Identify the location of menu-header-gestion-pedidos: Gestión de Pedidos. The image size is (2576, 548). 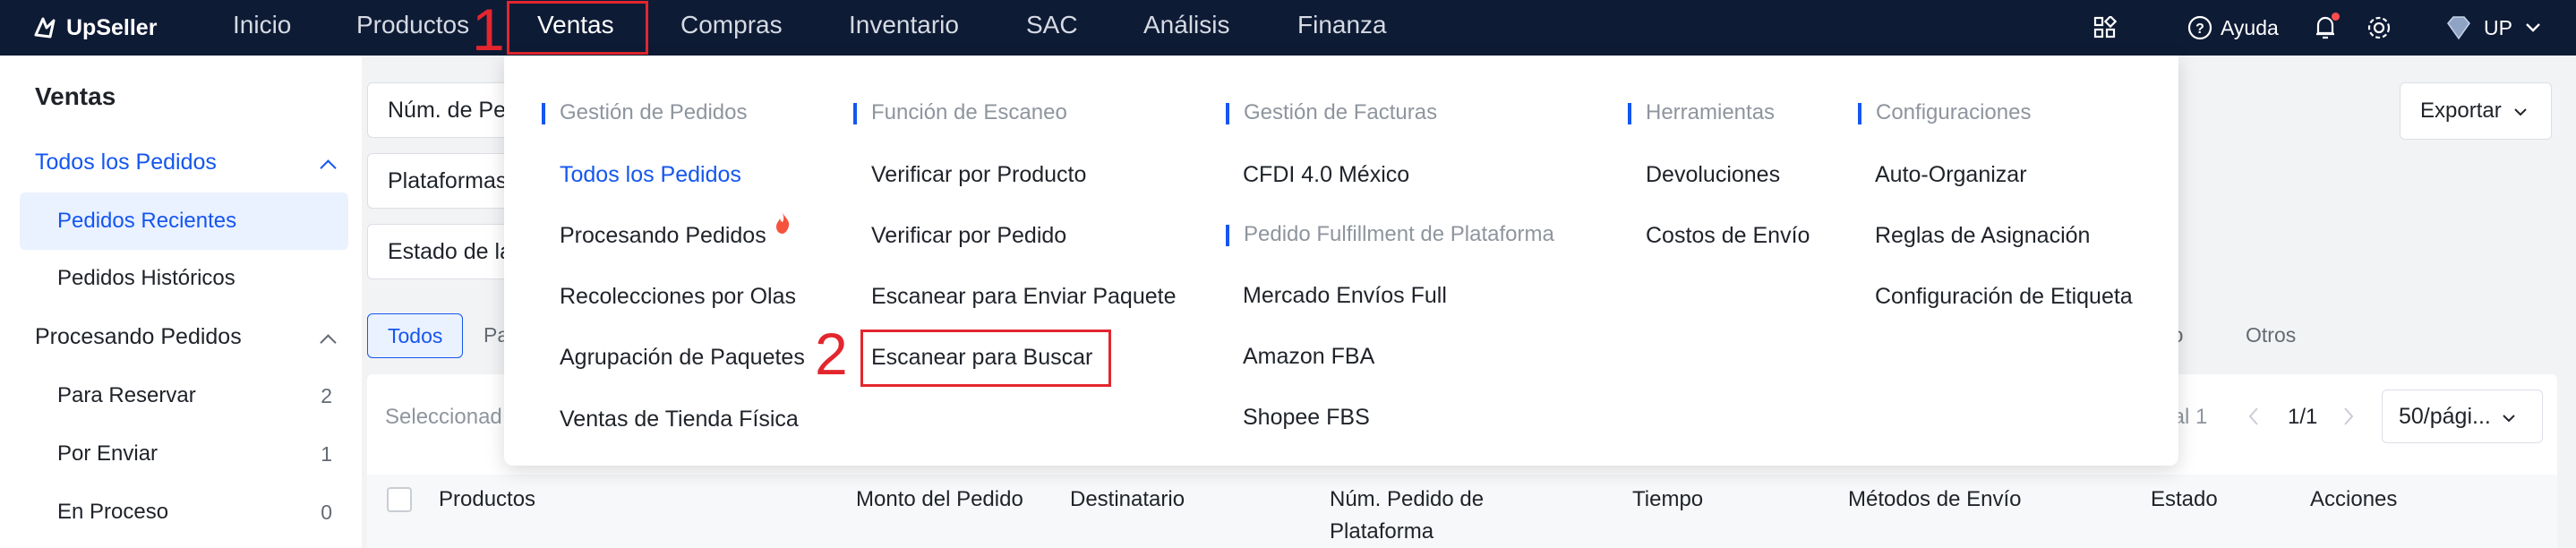
(644, 113).